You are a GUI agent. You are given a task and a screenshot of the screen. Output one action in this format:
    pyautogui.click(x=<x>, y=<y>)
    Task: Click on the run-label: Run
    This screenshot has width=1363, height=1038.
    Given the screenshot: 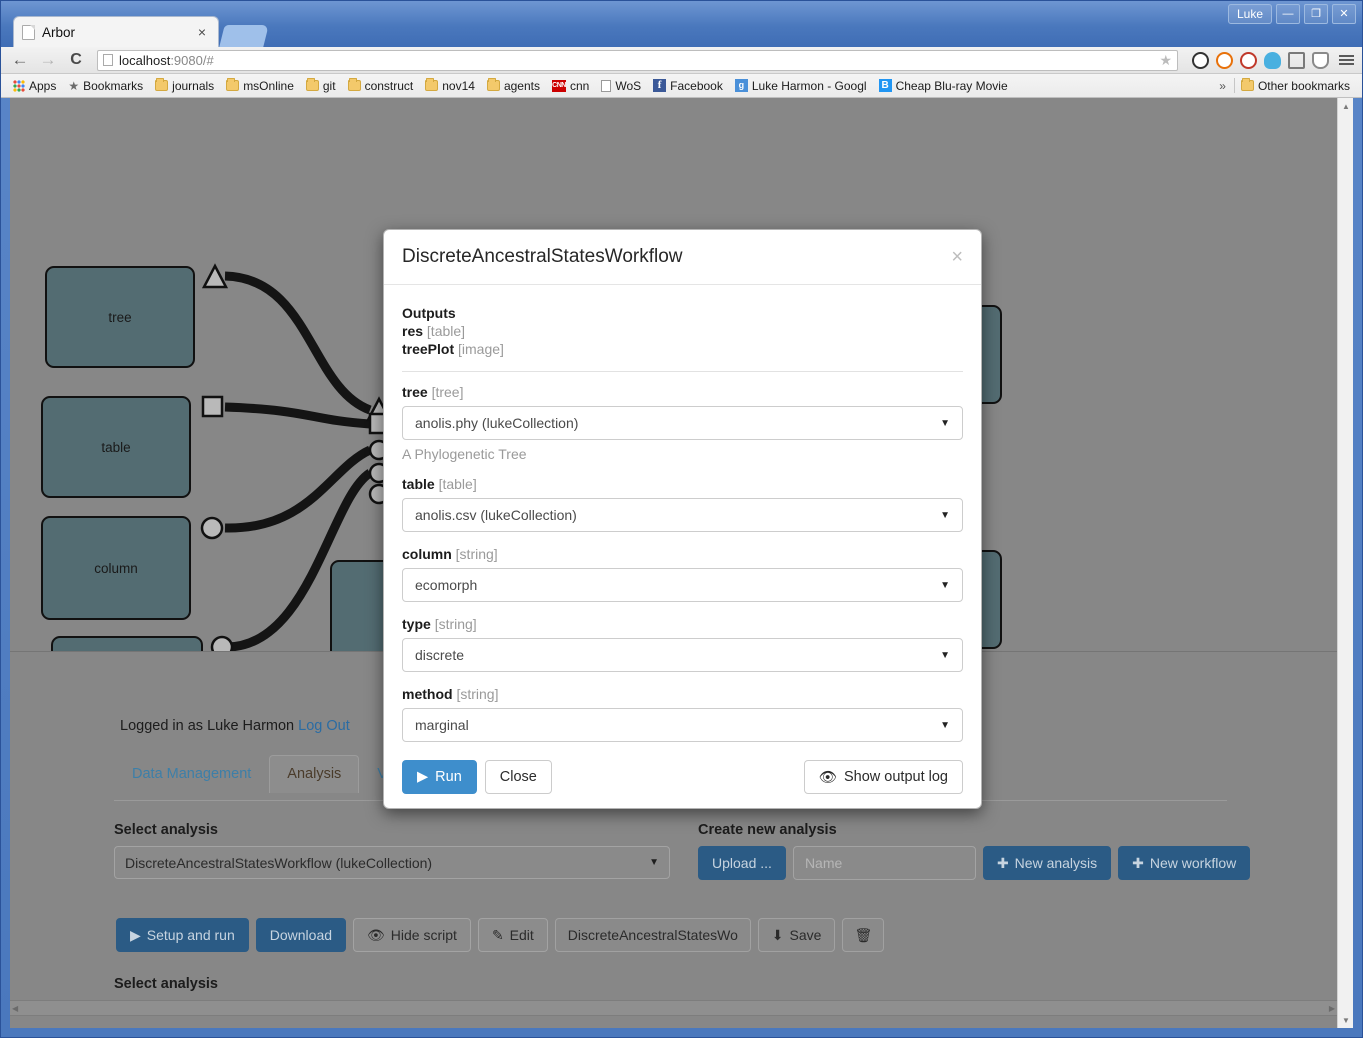 What is the action you would take?
    pyautogui.click(x=448, y=777)
    